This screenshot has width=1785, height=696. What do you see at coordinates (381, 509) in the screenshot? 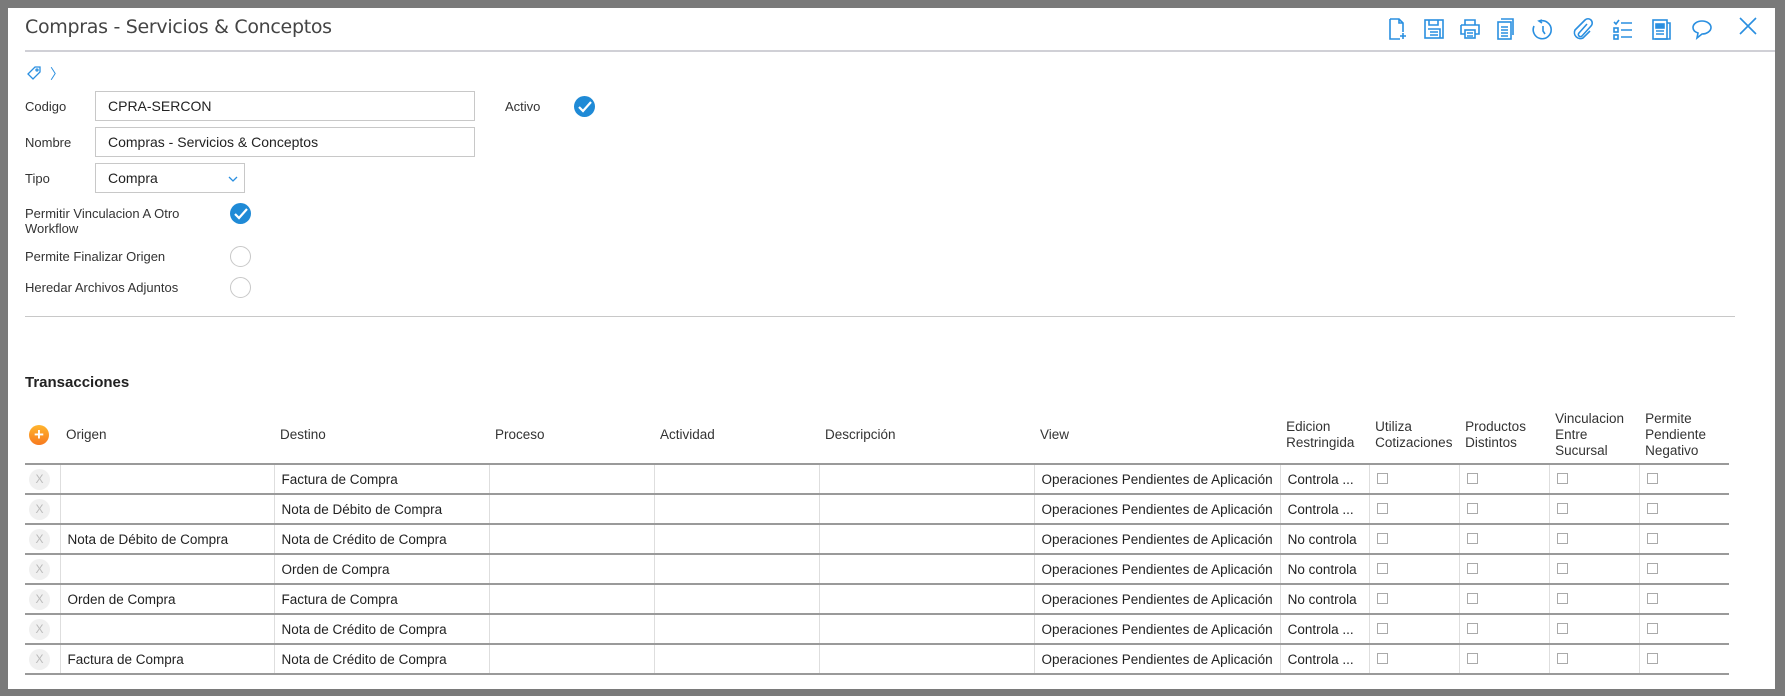
I see `destino-cell: Nota de Débito de Compra` at bounding box center [381, 509].